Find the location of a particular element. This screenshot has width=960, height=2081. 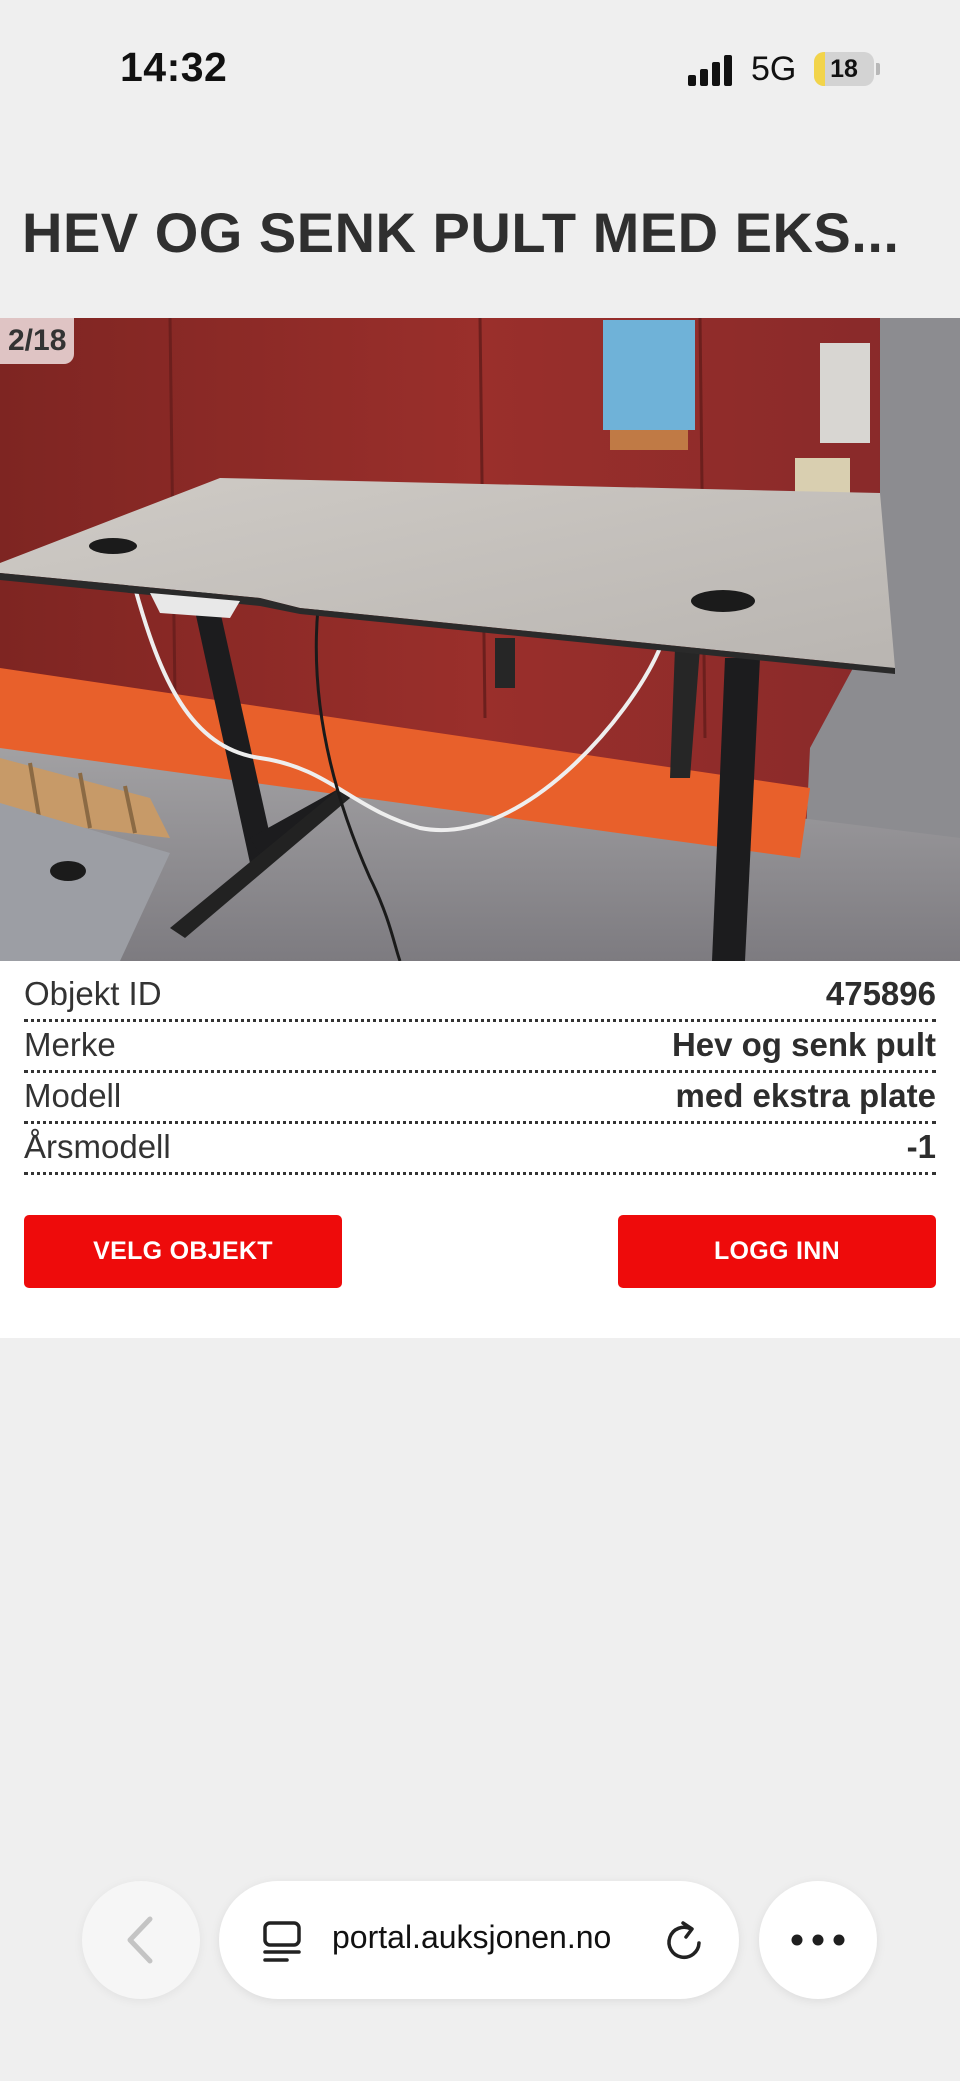

spec-value: Hev og senk pult is located at coordinates (803, 1044).